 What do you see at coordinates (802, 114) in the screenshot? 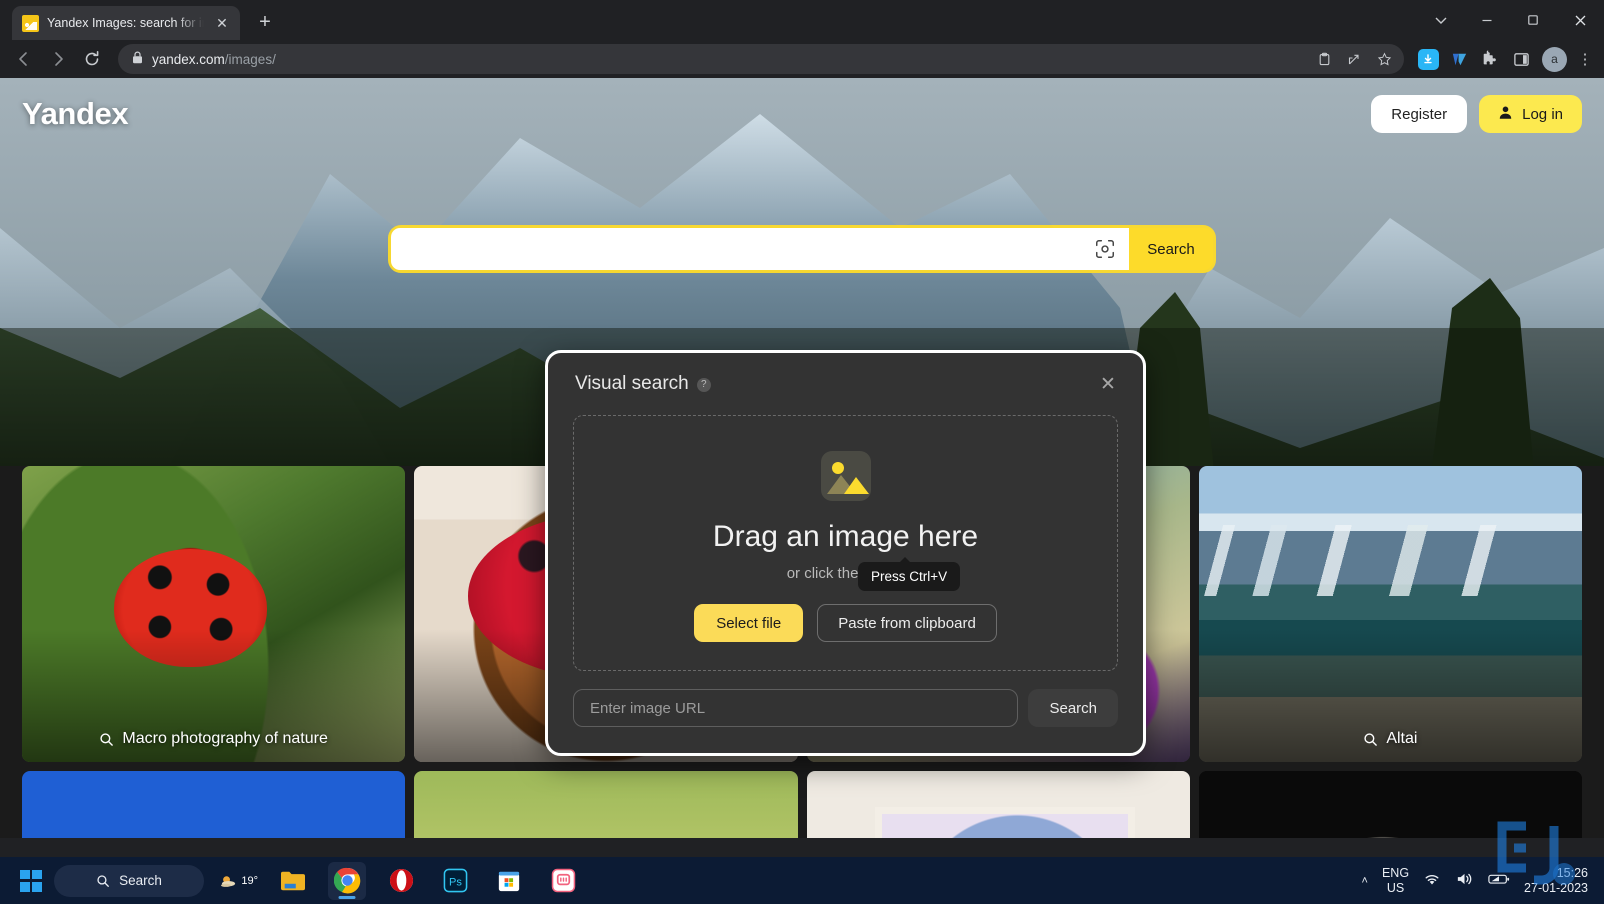
I see `yandex-header: Yandex Register Log in` at bounding box center [802, 114].